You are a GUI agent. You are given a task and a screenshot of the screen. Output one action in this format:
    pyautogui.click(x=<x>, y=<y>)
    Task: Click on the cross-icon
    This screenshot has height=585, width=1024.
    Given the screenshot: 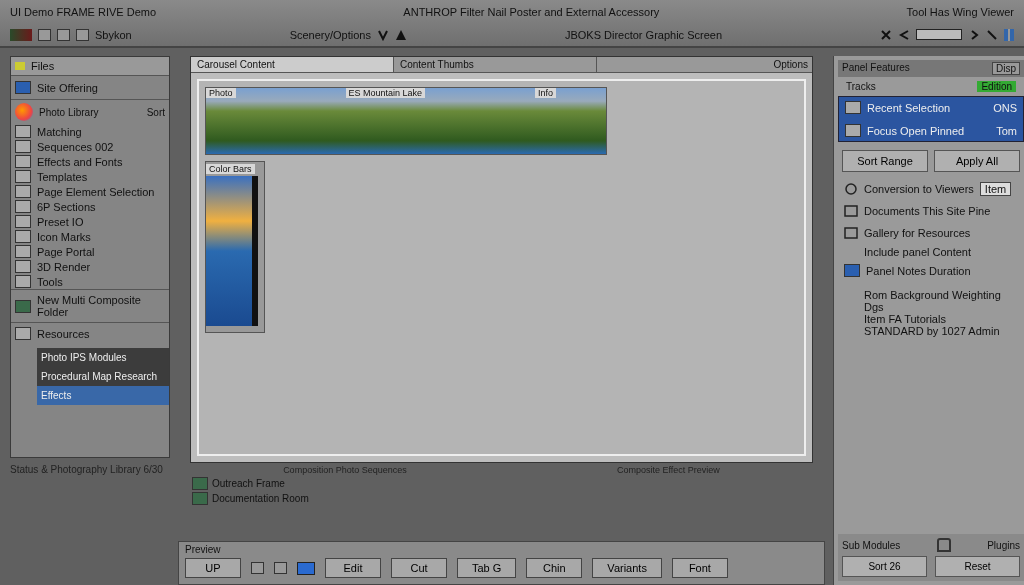 What is the action you would take?
    pyautogui.click(x=885, y=34)
    